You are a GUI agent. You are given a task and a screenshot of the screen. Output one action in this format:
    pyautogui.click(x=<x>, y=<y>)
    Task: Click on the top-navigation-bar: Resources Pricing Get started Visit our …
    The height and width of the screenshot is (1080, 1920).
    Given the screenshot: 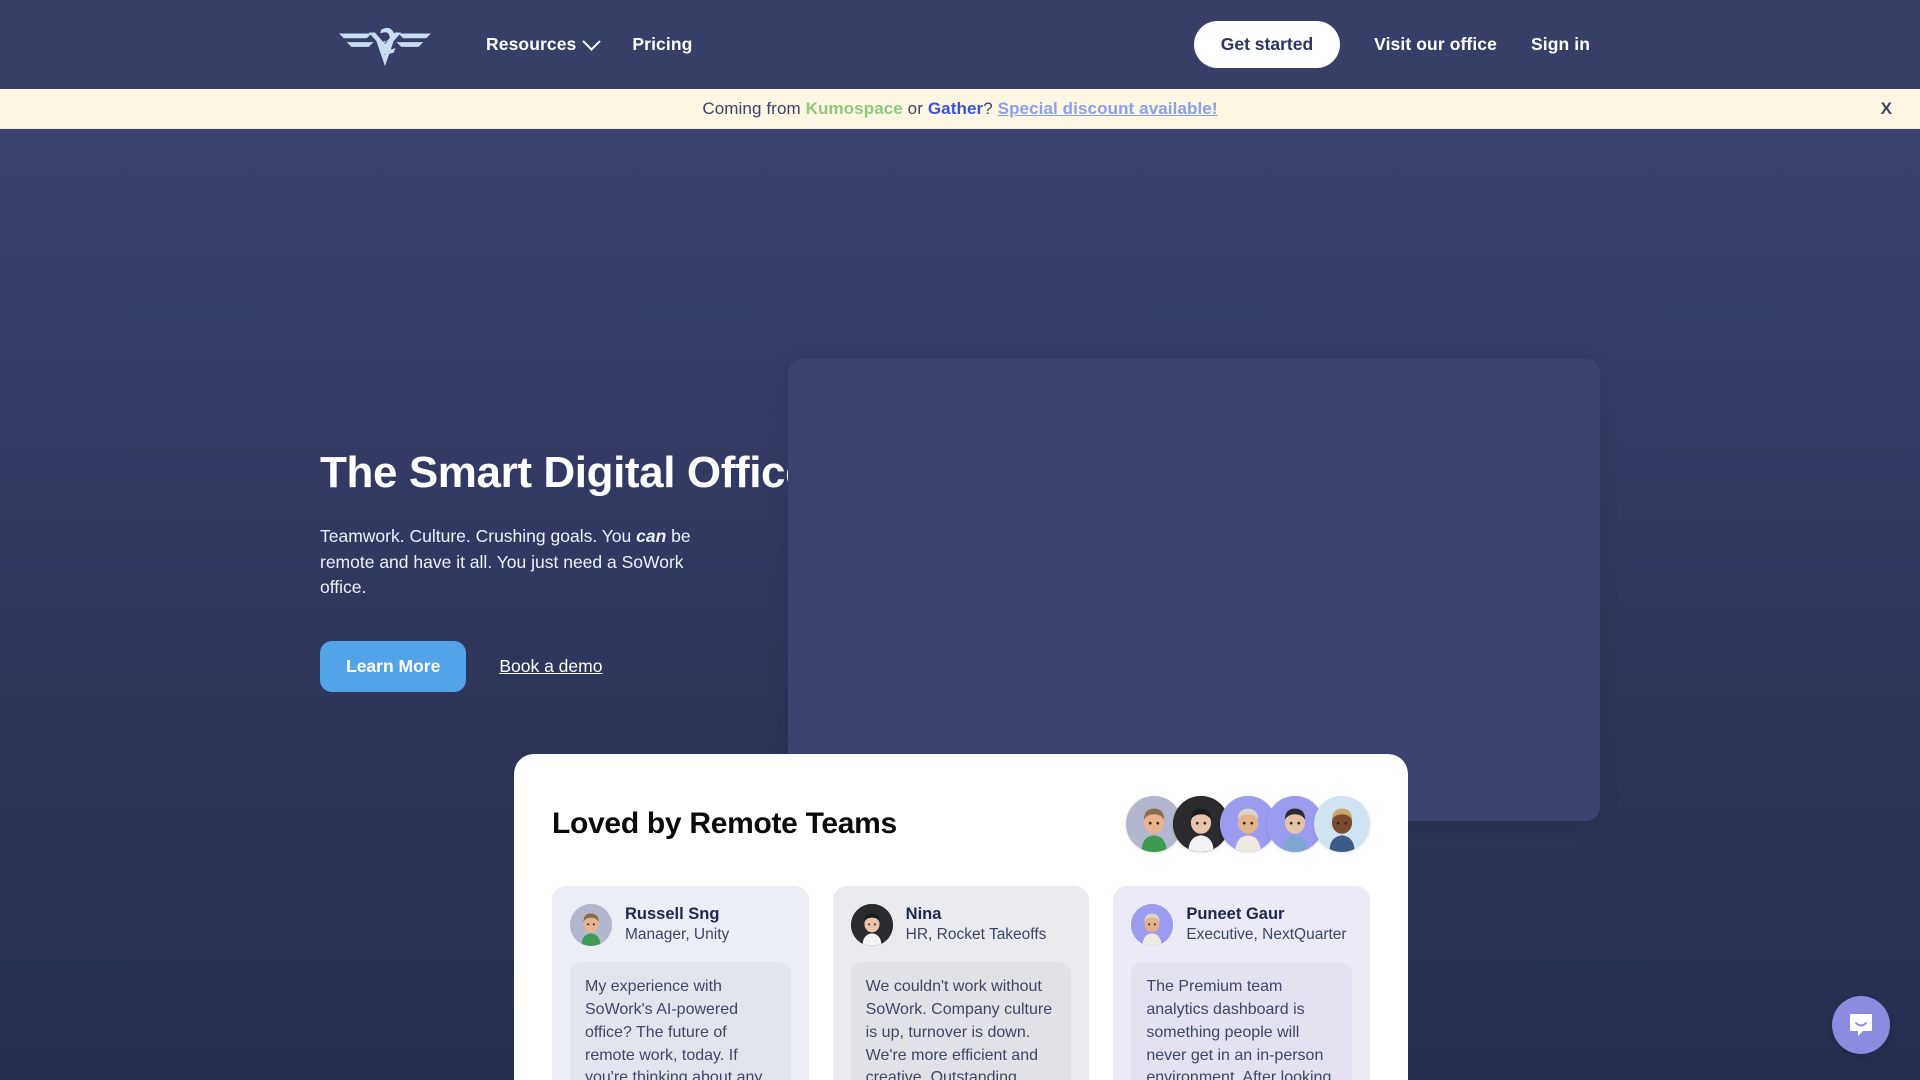 What is the action you would take?
    pyautogui.click(x=960, y=44)
    